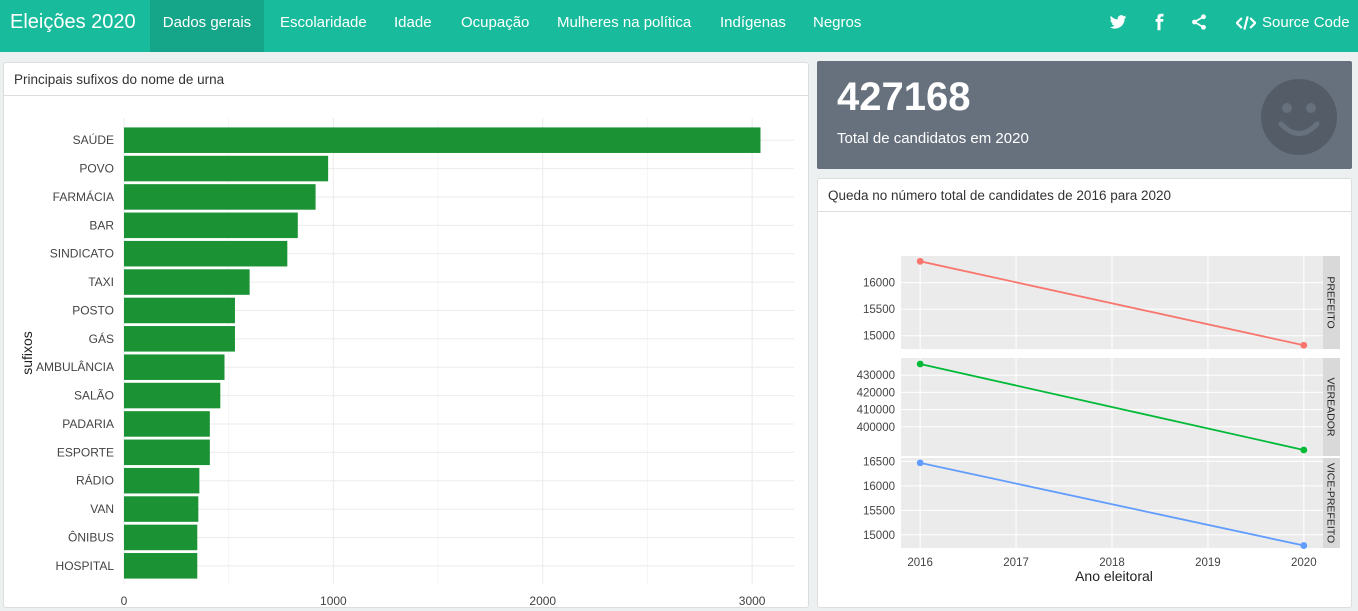  I want to click on y-tick-label: POVO, so click(96, 169).